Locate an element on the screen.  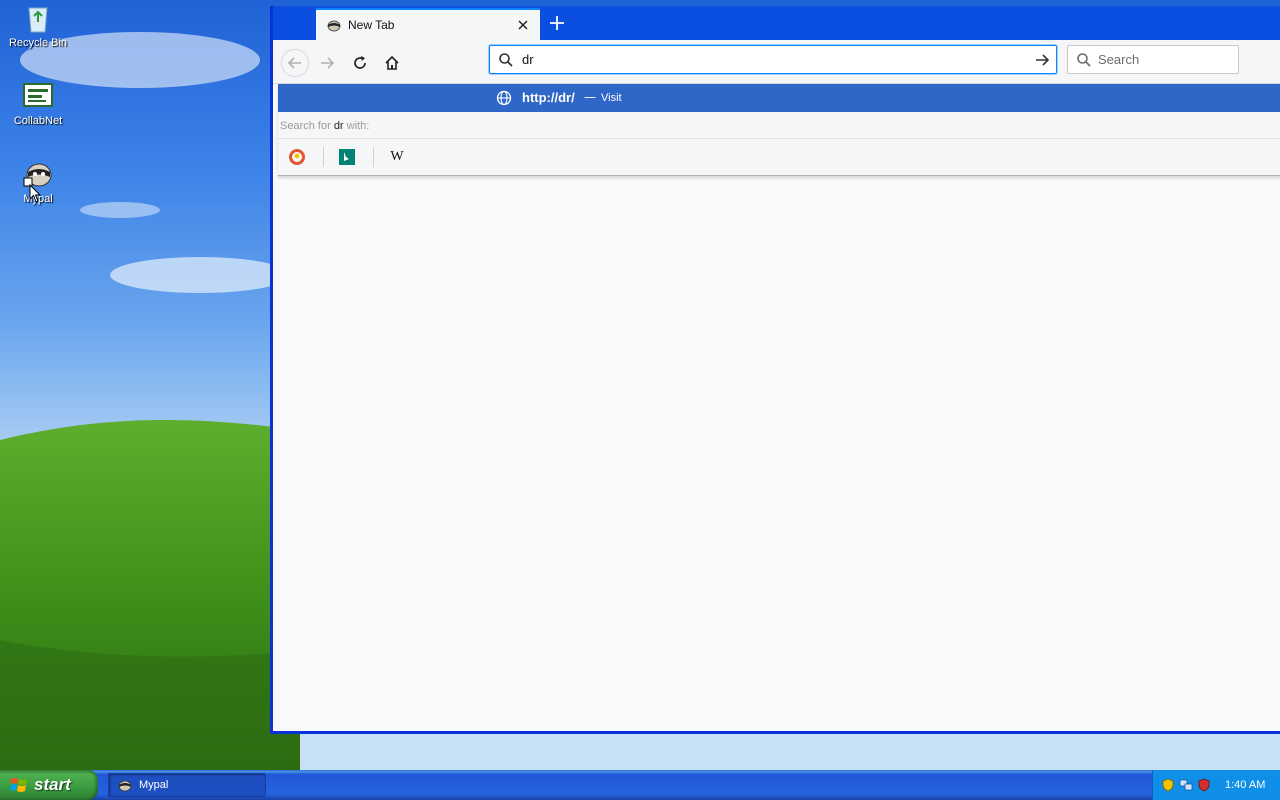
navigation-toolbar: dr Search is located at coordinates (776, 62).